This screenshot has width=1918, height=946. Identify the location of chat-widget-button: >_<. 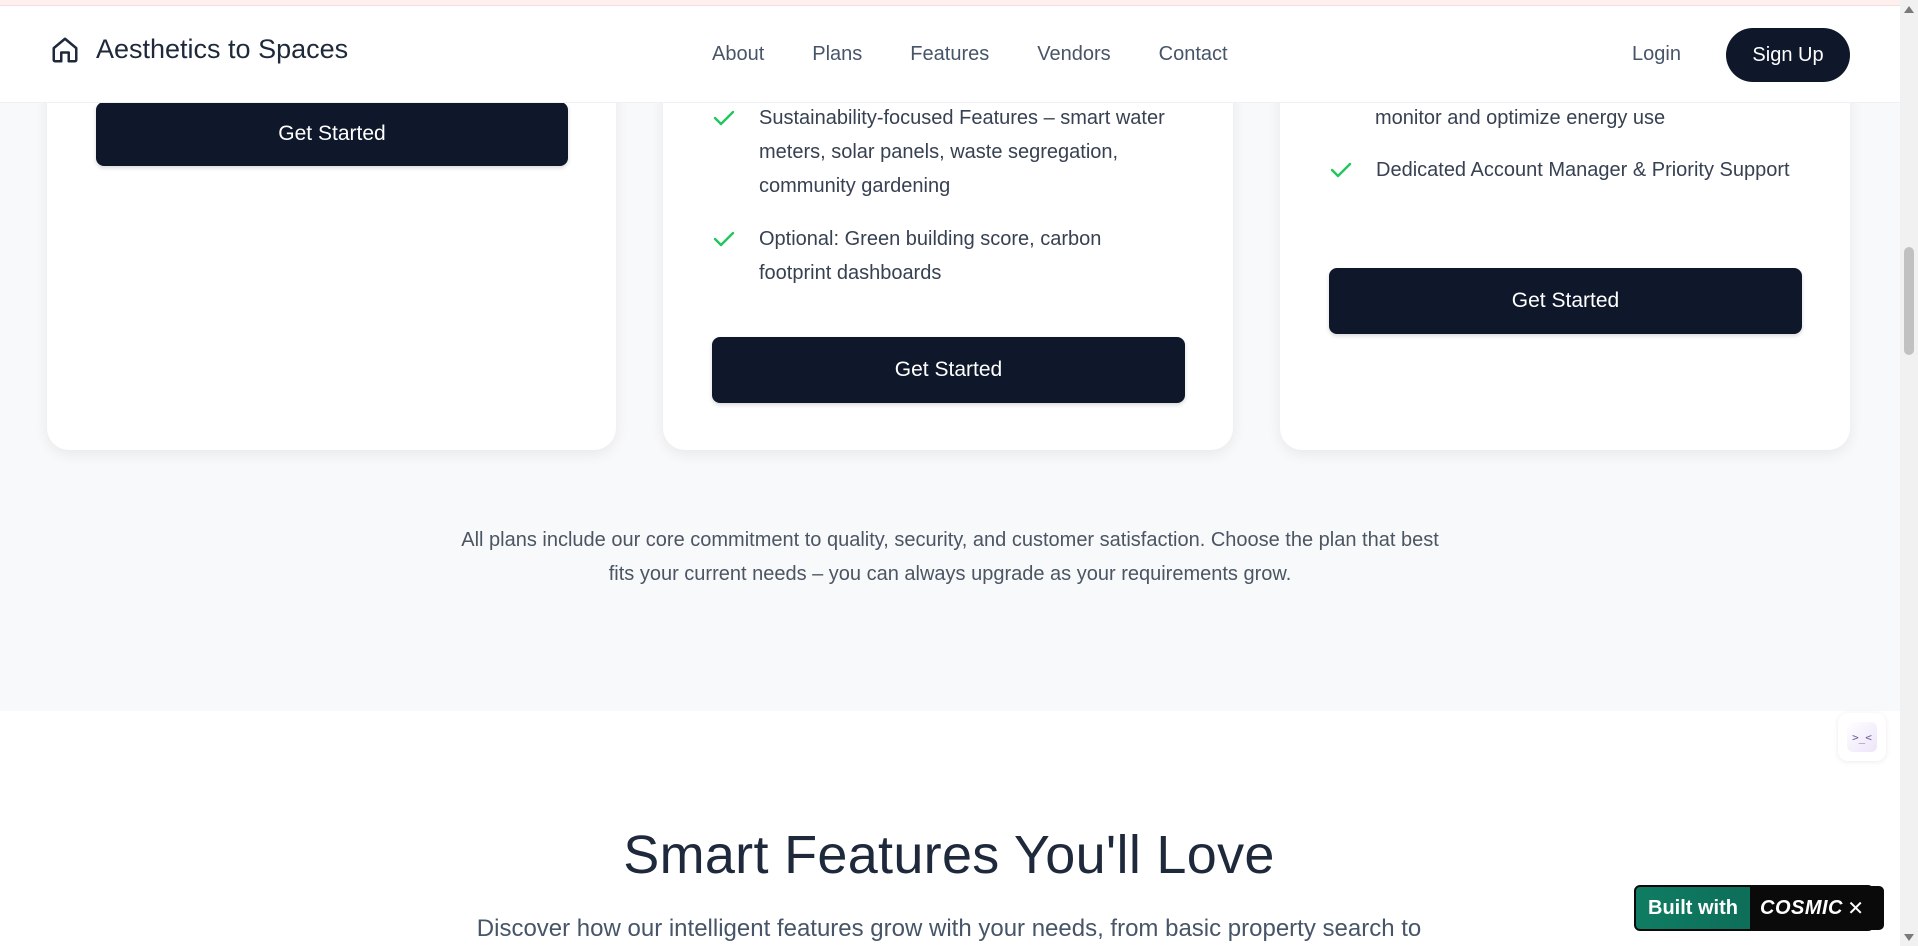
(1862, 737).